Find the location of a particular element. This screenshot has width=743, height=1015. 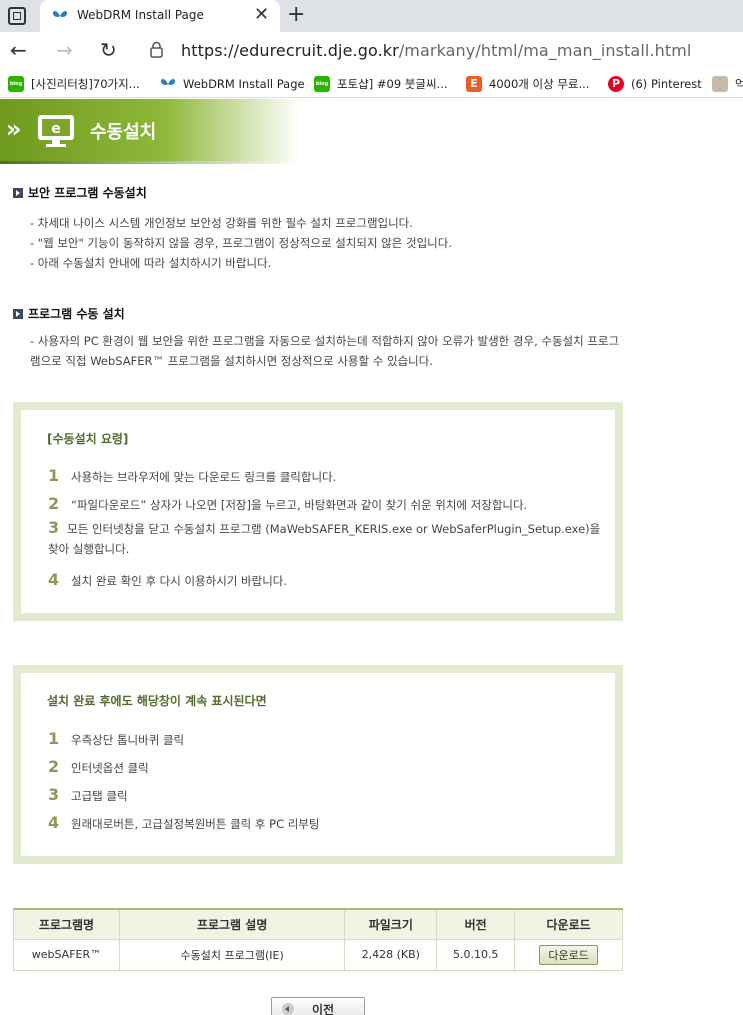

url-path: /markany/html/ma_man_install.html is located at coordinates (545, 50).